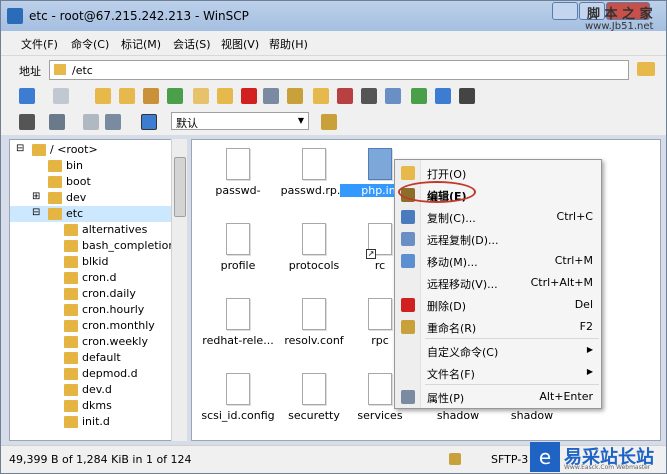  What do you see at coordinates (127, 96) in the screenshot?
I see `root-folder-icon` at bounding box center [127, 96].